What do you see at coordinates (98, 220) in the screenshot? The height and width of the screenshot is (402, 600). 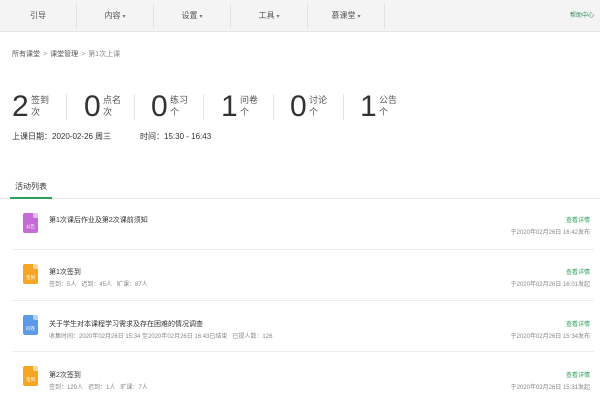 I see `activity-title: 第1次课后作业及第2次课前须知` at bounding box center [98, 220].